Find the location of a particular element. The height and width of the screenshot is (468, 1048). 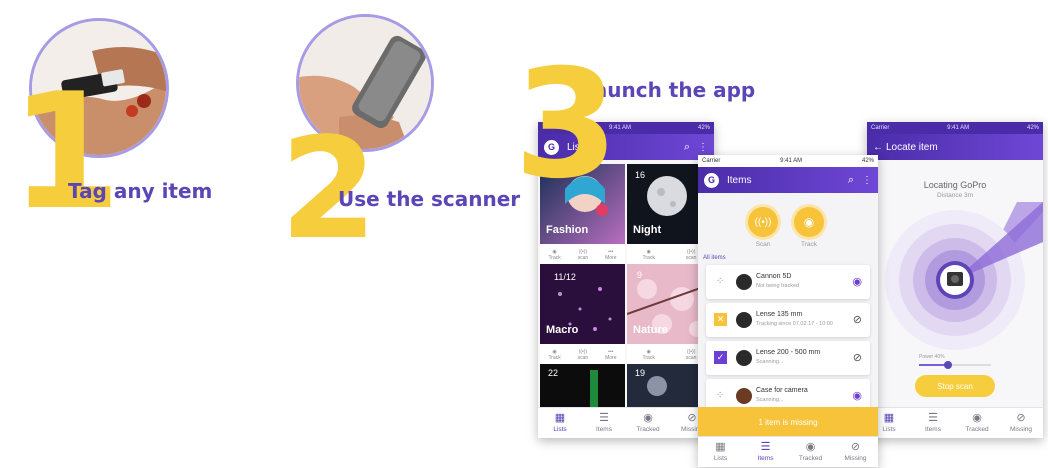

app-logo: G is located at coordinates (711, 180).